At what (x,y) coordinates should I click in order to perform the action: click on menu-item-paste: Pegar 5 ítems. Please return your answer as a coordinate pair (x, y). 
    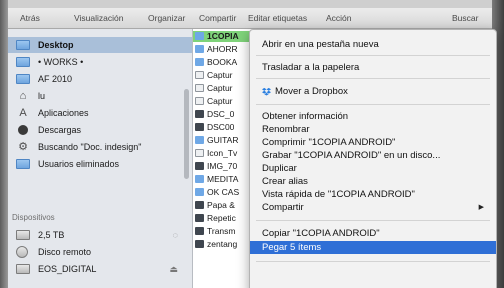
    Looking at the image, I should click on (373, 247).